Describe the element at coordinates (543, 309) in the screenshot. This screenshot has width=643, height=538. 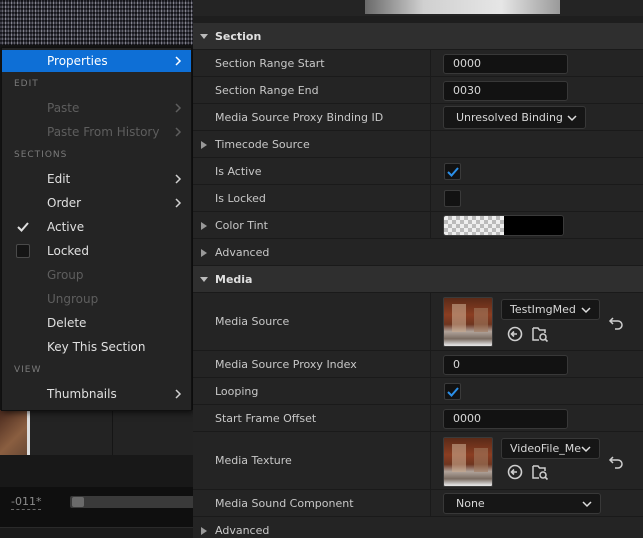
I see `combo-value: TestImgMed` at that location.